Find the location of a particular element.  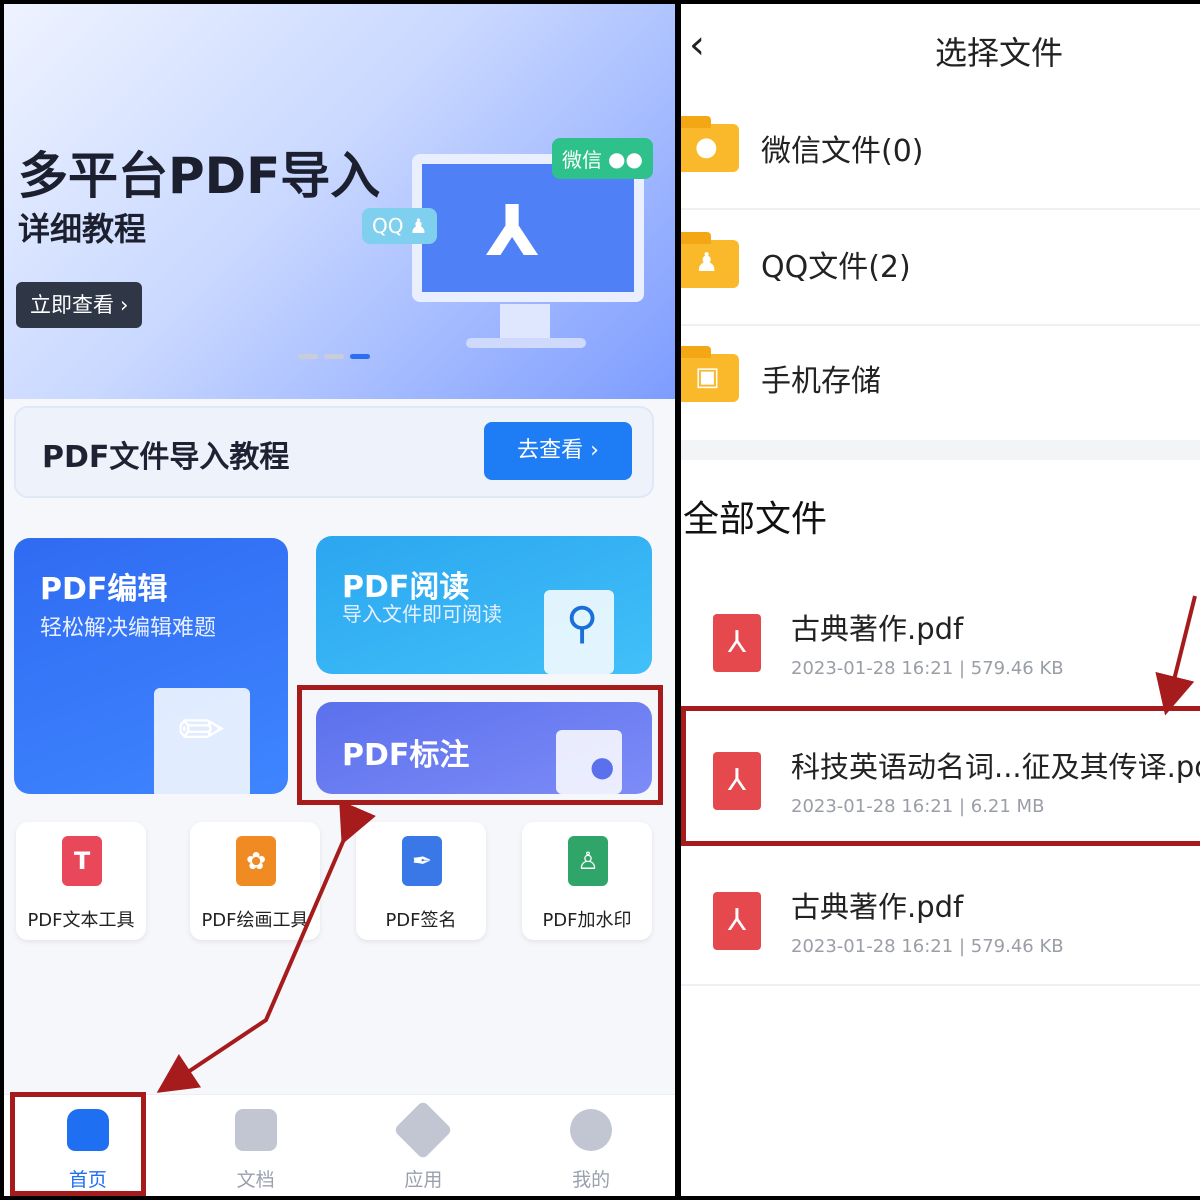

go-view-button: 去查看 › is located at coordinates (558, 451).